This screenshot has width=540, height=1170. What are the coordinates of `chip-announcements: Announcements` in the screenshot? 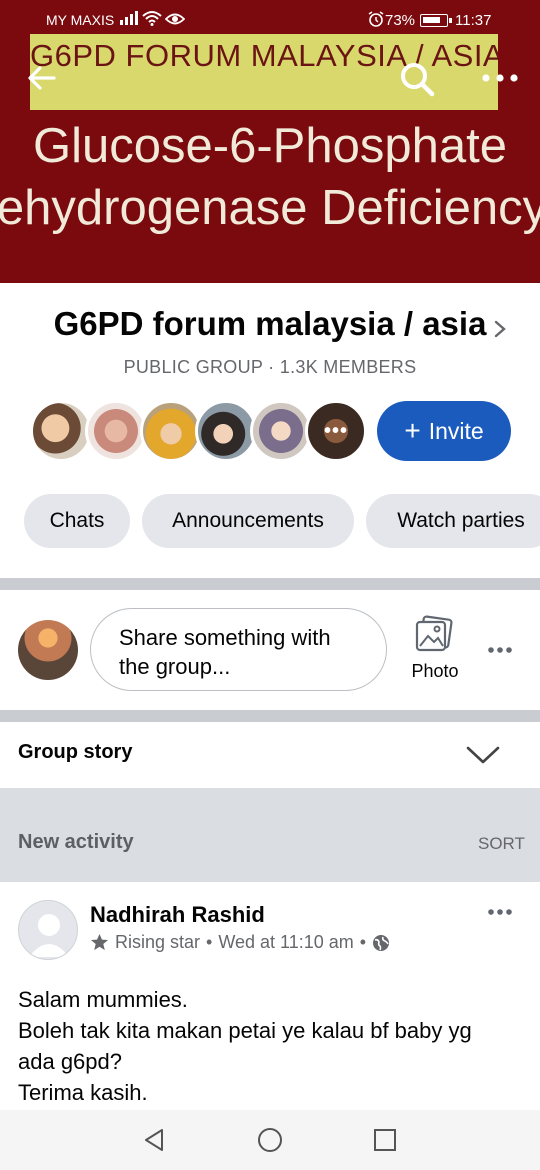 It's located at (248, 521).